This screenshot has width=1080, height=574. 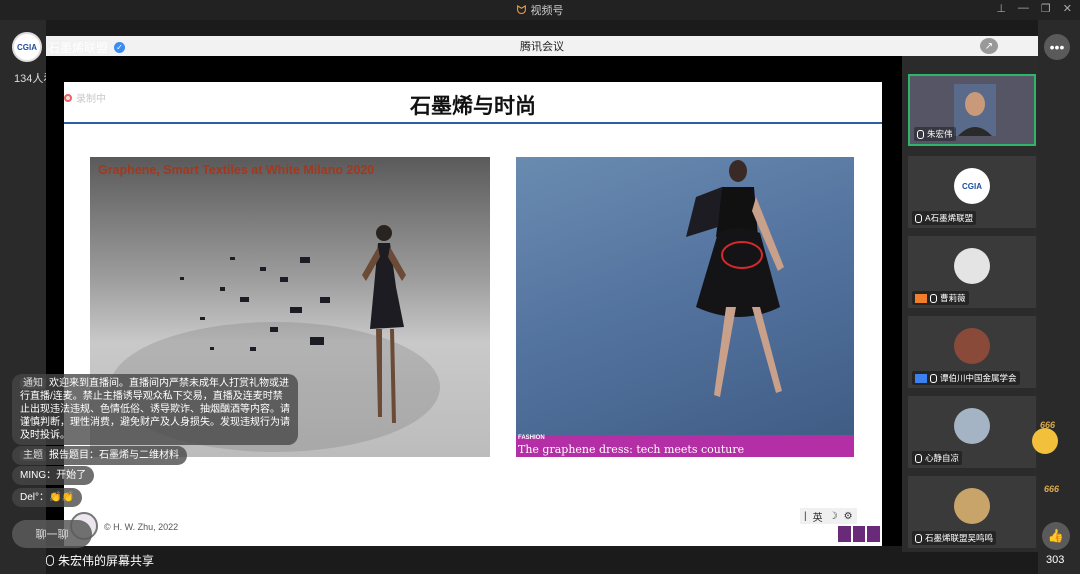 I want to click on cohost-badge-icon, so click(x=921, y=378).